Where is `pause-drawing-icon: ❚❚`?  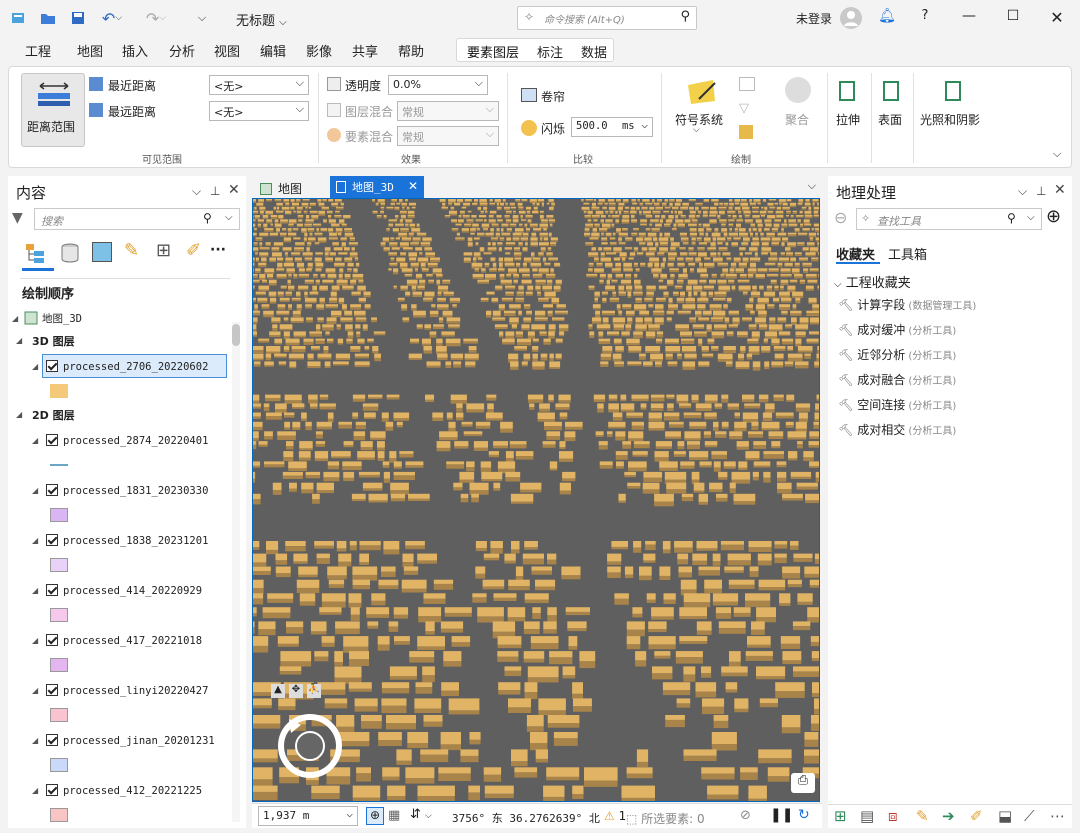
pause-drawing-icon: ❚❚ is located at coordinates (781, 815).